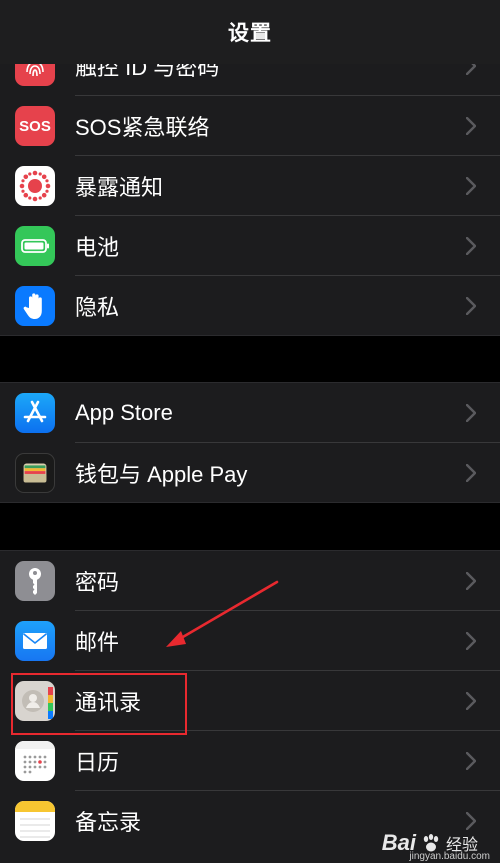 This screenshot has height=863, width=500. I want to click on hand-privacy-icon, so click(35, 306).